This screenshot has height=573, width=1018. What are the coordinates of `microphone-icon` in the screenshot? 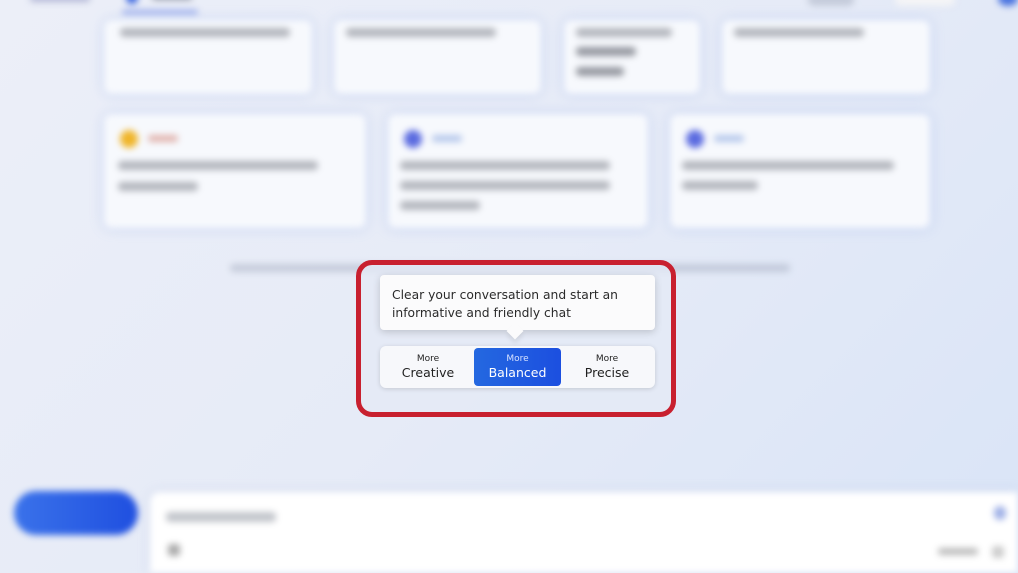 It's located at (1000, 513).